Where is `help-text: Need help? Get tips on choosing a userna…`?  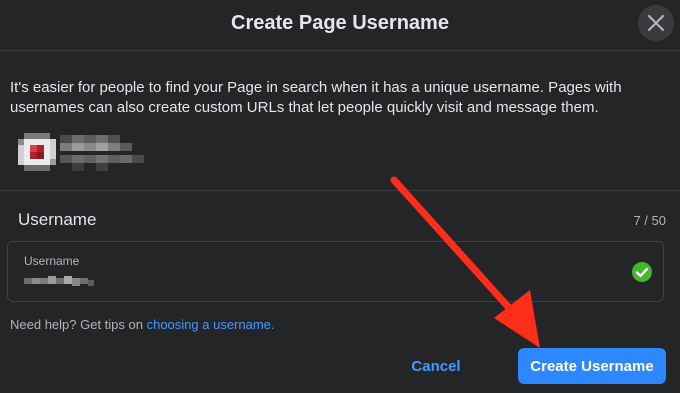 help-text: Need help? Get tips on choosing a userna… is located at coordinates (142, 324).